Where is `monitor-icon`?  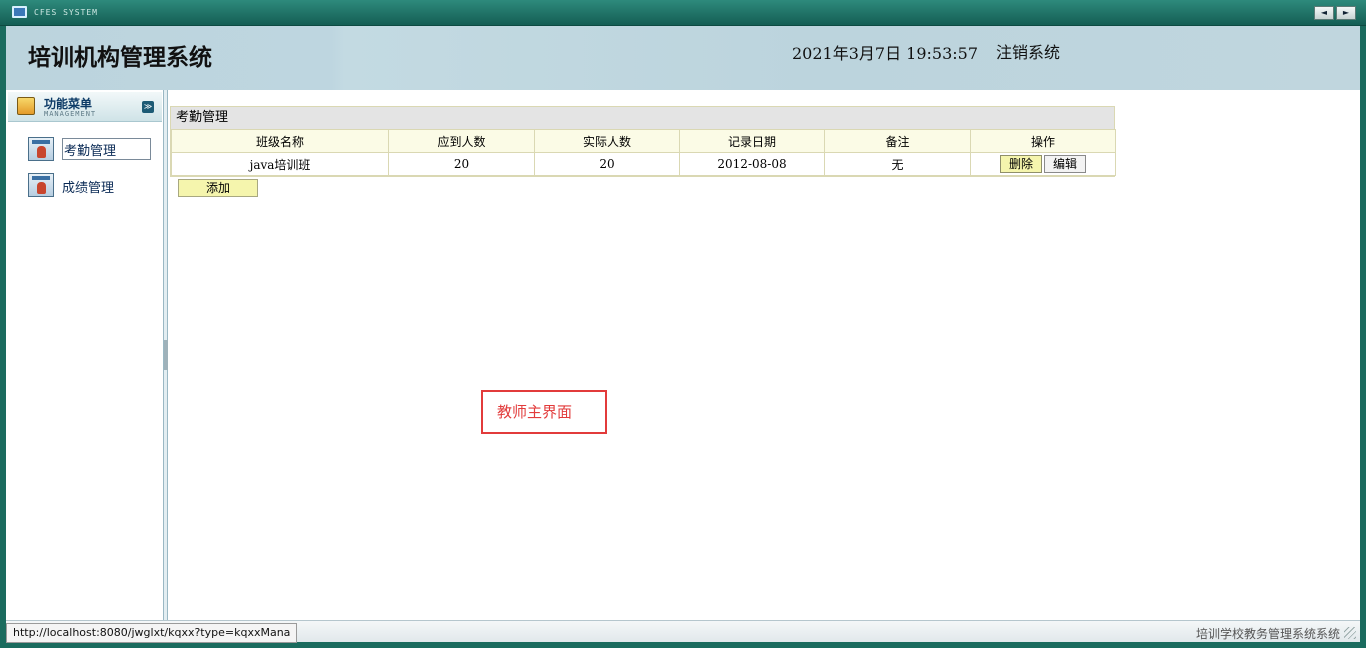 monitor-icon is located at coordinates (19, 12).